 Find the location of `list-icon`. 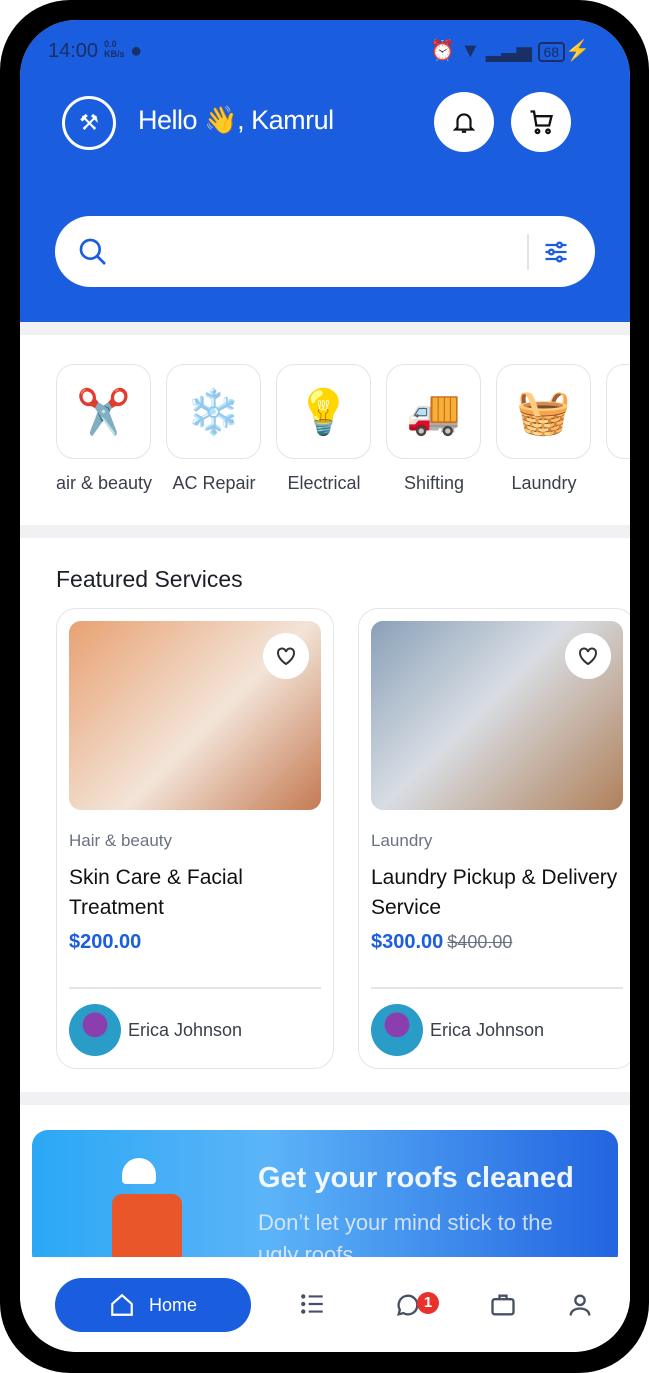

list-icon is located at coordinates (313, 1304).